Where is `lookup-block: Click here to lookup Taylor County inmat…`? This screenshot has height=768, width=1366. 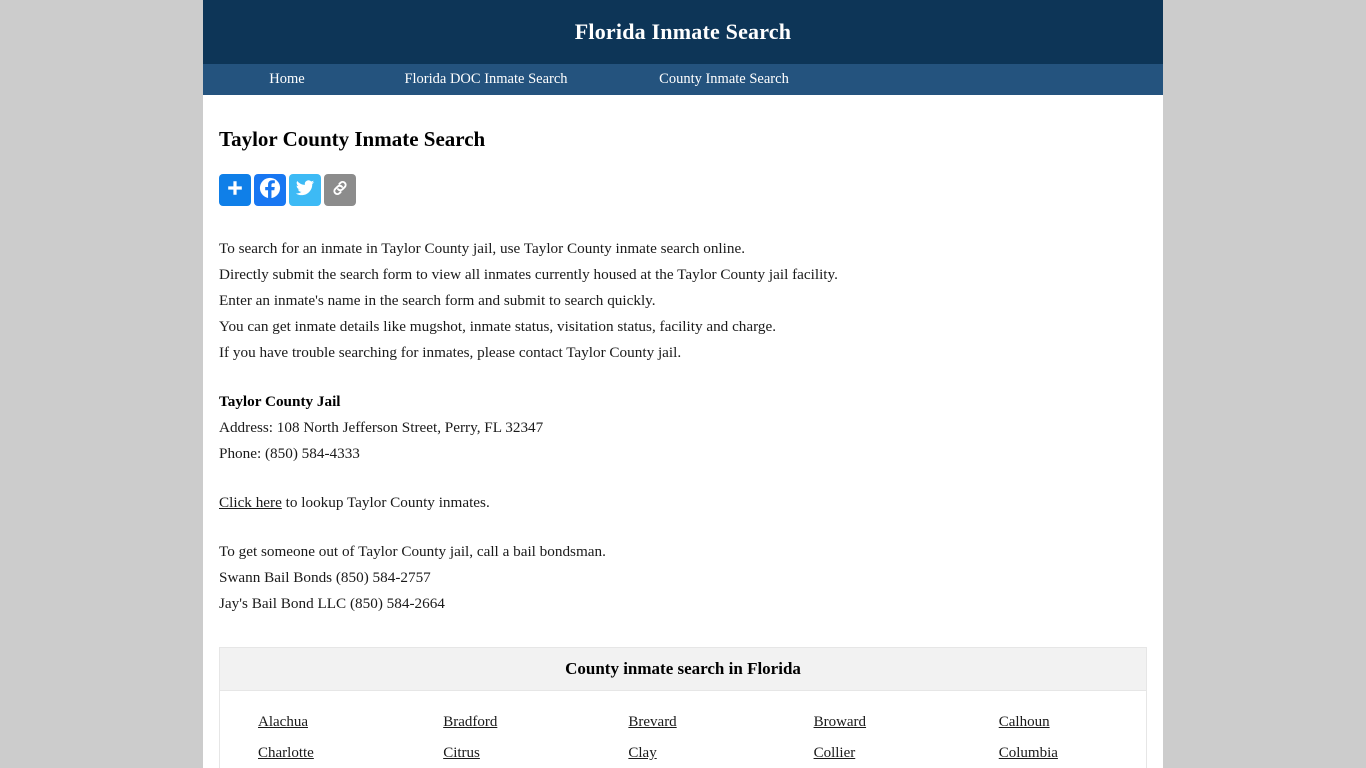
lookup-block: Click here to lookup Taylor County inmat… is located at coordinates (683, 503).